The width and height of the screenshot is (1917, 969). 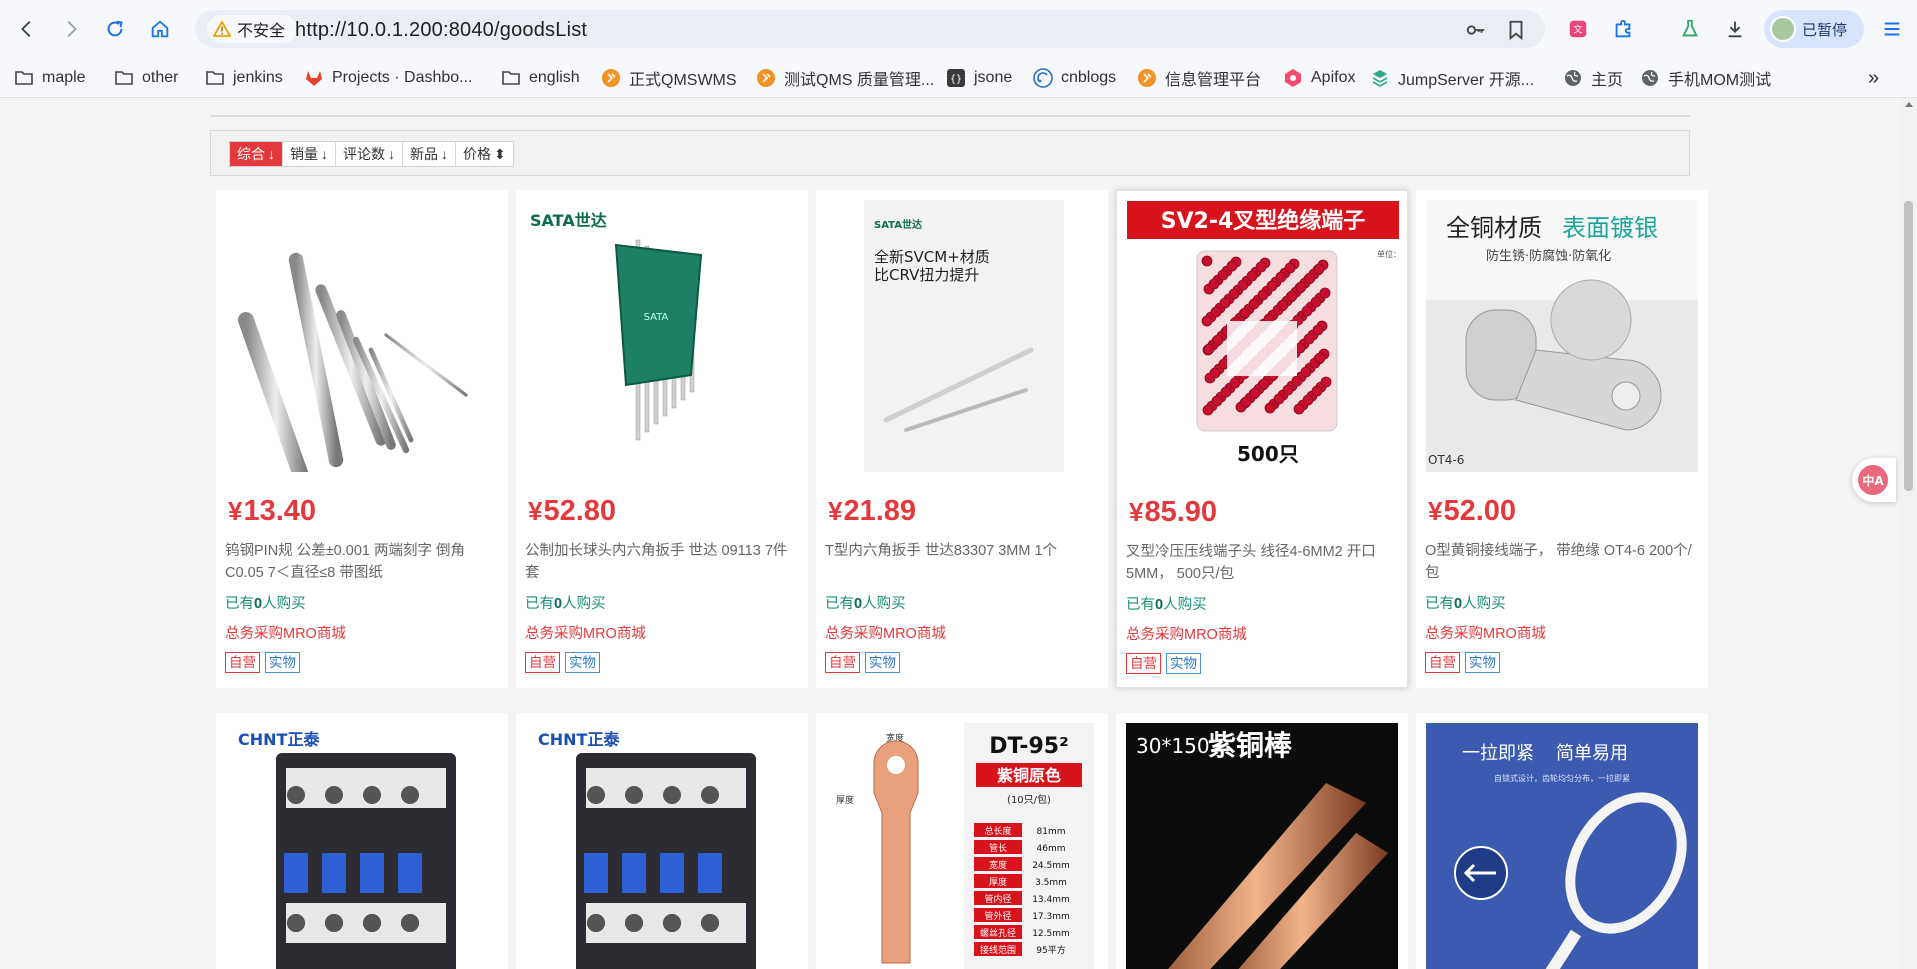 What do you see at coordinates (1873, 78) in the screenshot?
I see `more-bookmarks-button: »` at bounding box center [1873, 78].